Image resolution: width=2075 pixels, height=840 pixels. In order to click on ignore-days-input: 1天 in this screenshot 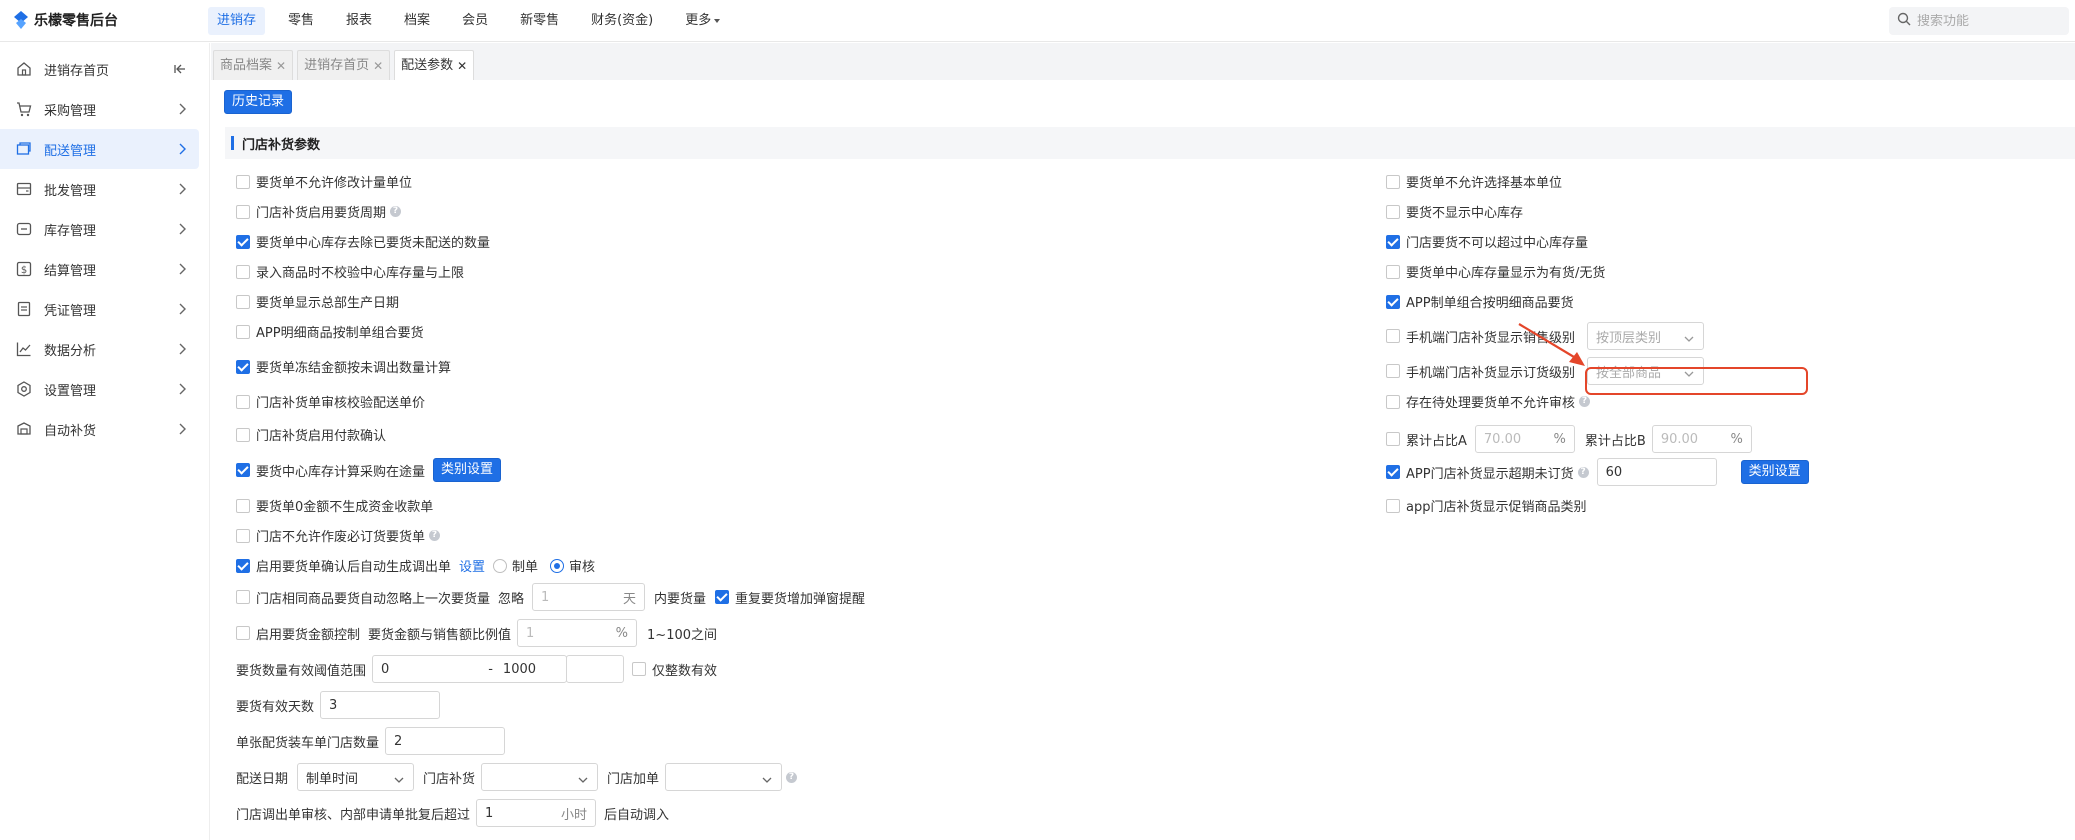, I will do `click(589, 597)`.